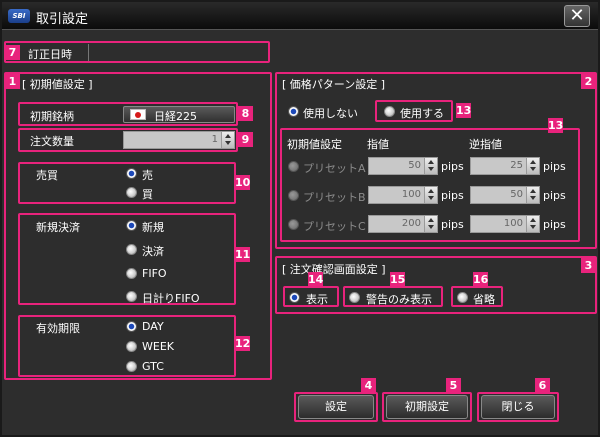  What do you see at coordinates (50, 54) in the screenshot?
I see `correction-date-label: 訂正日時` at bounding box center [50, 54].